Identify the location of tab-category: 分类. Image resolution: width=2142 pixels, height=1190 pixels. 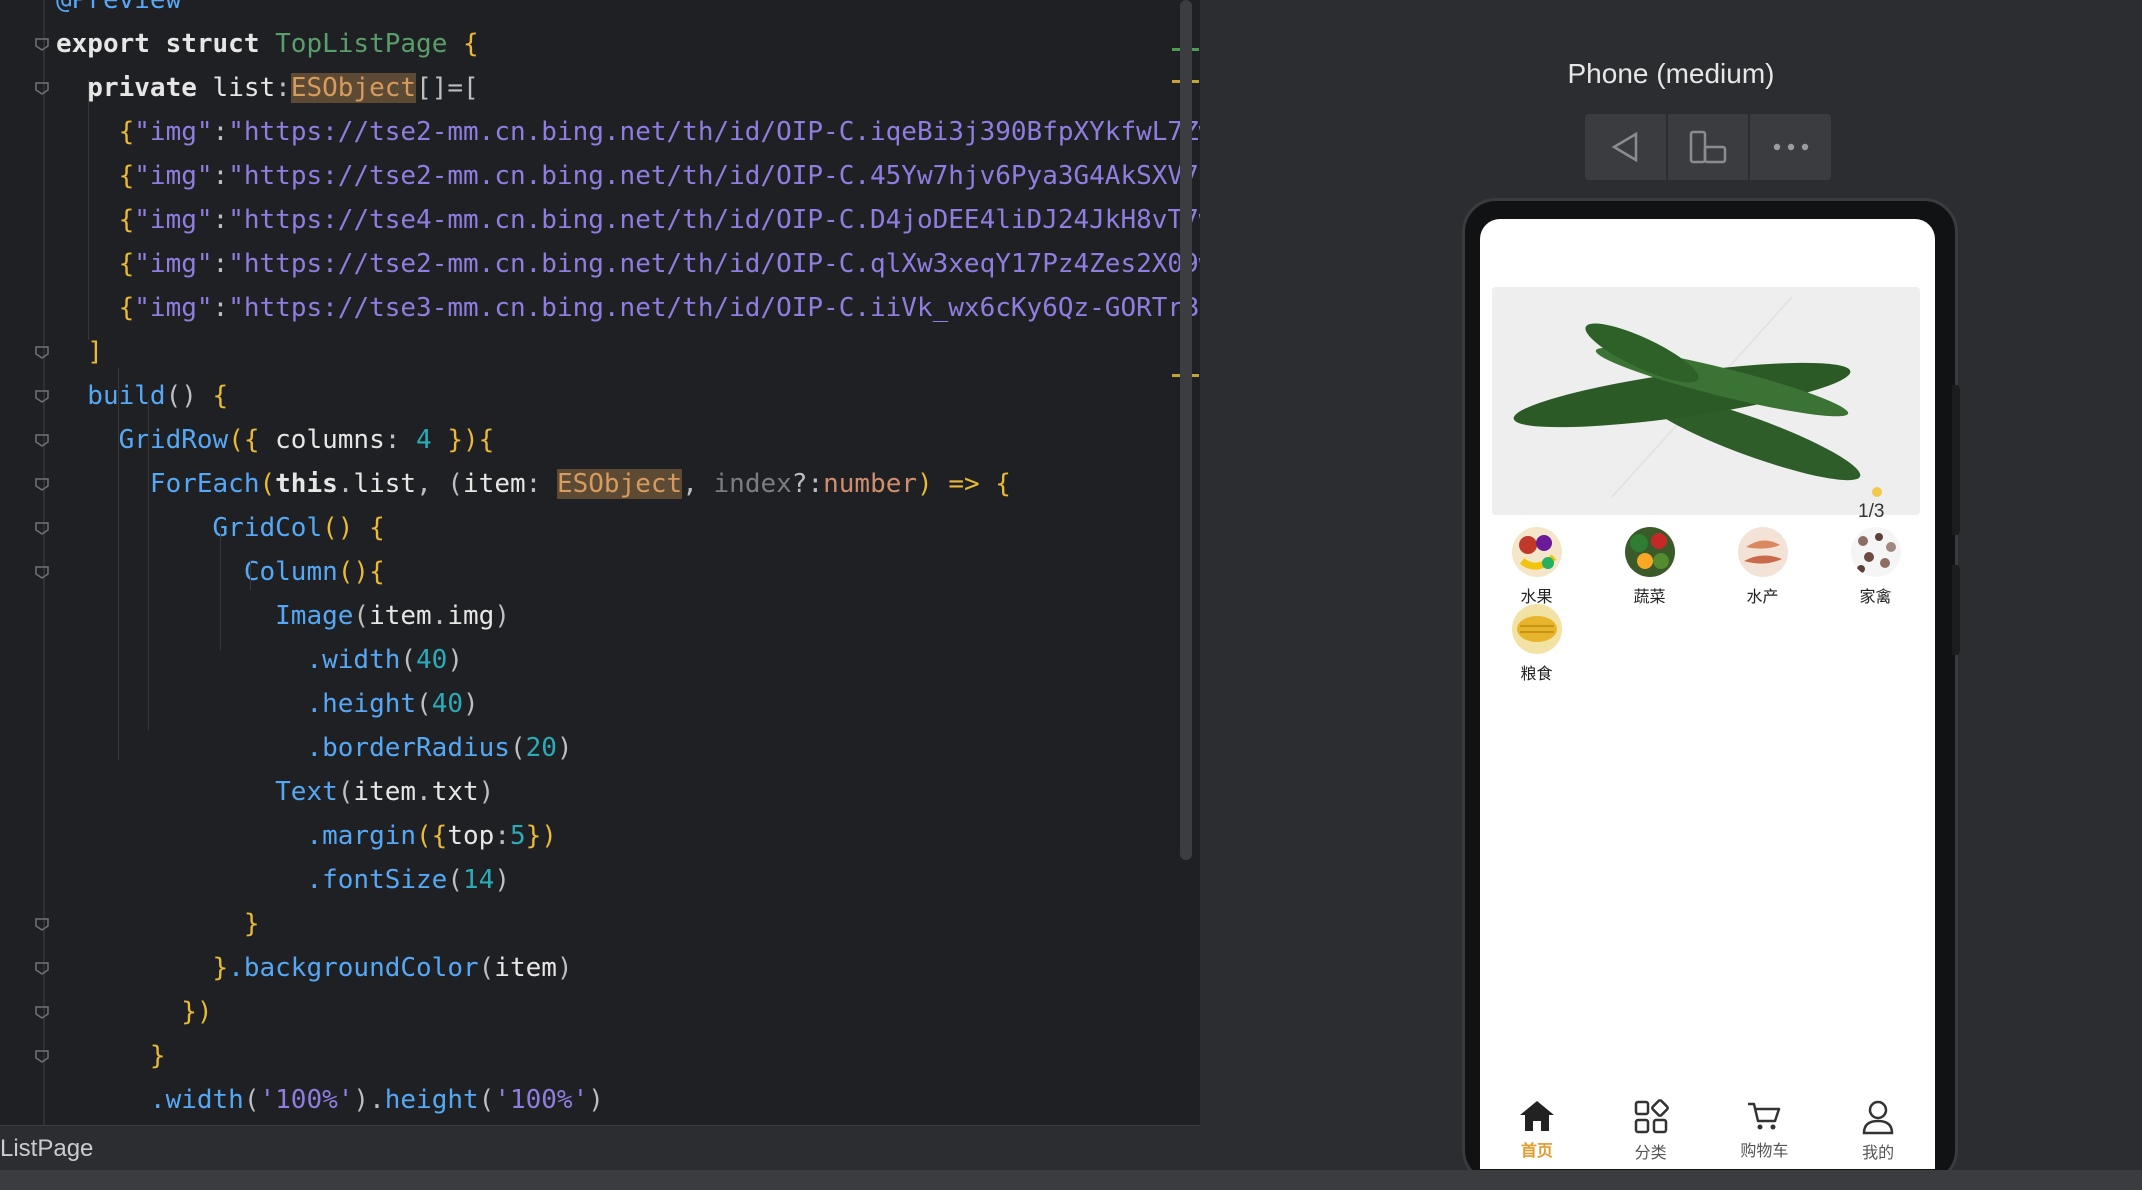
(1651, 1130).